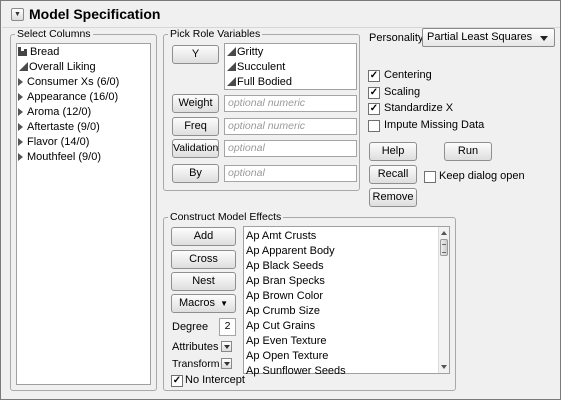  Describe the element at coordinates (468, 151) in the screenshot. I see `run-button: Run` at that location.